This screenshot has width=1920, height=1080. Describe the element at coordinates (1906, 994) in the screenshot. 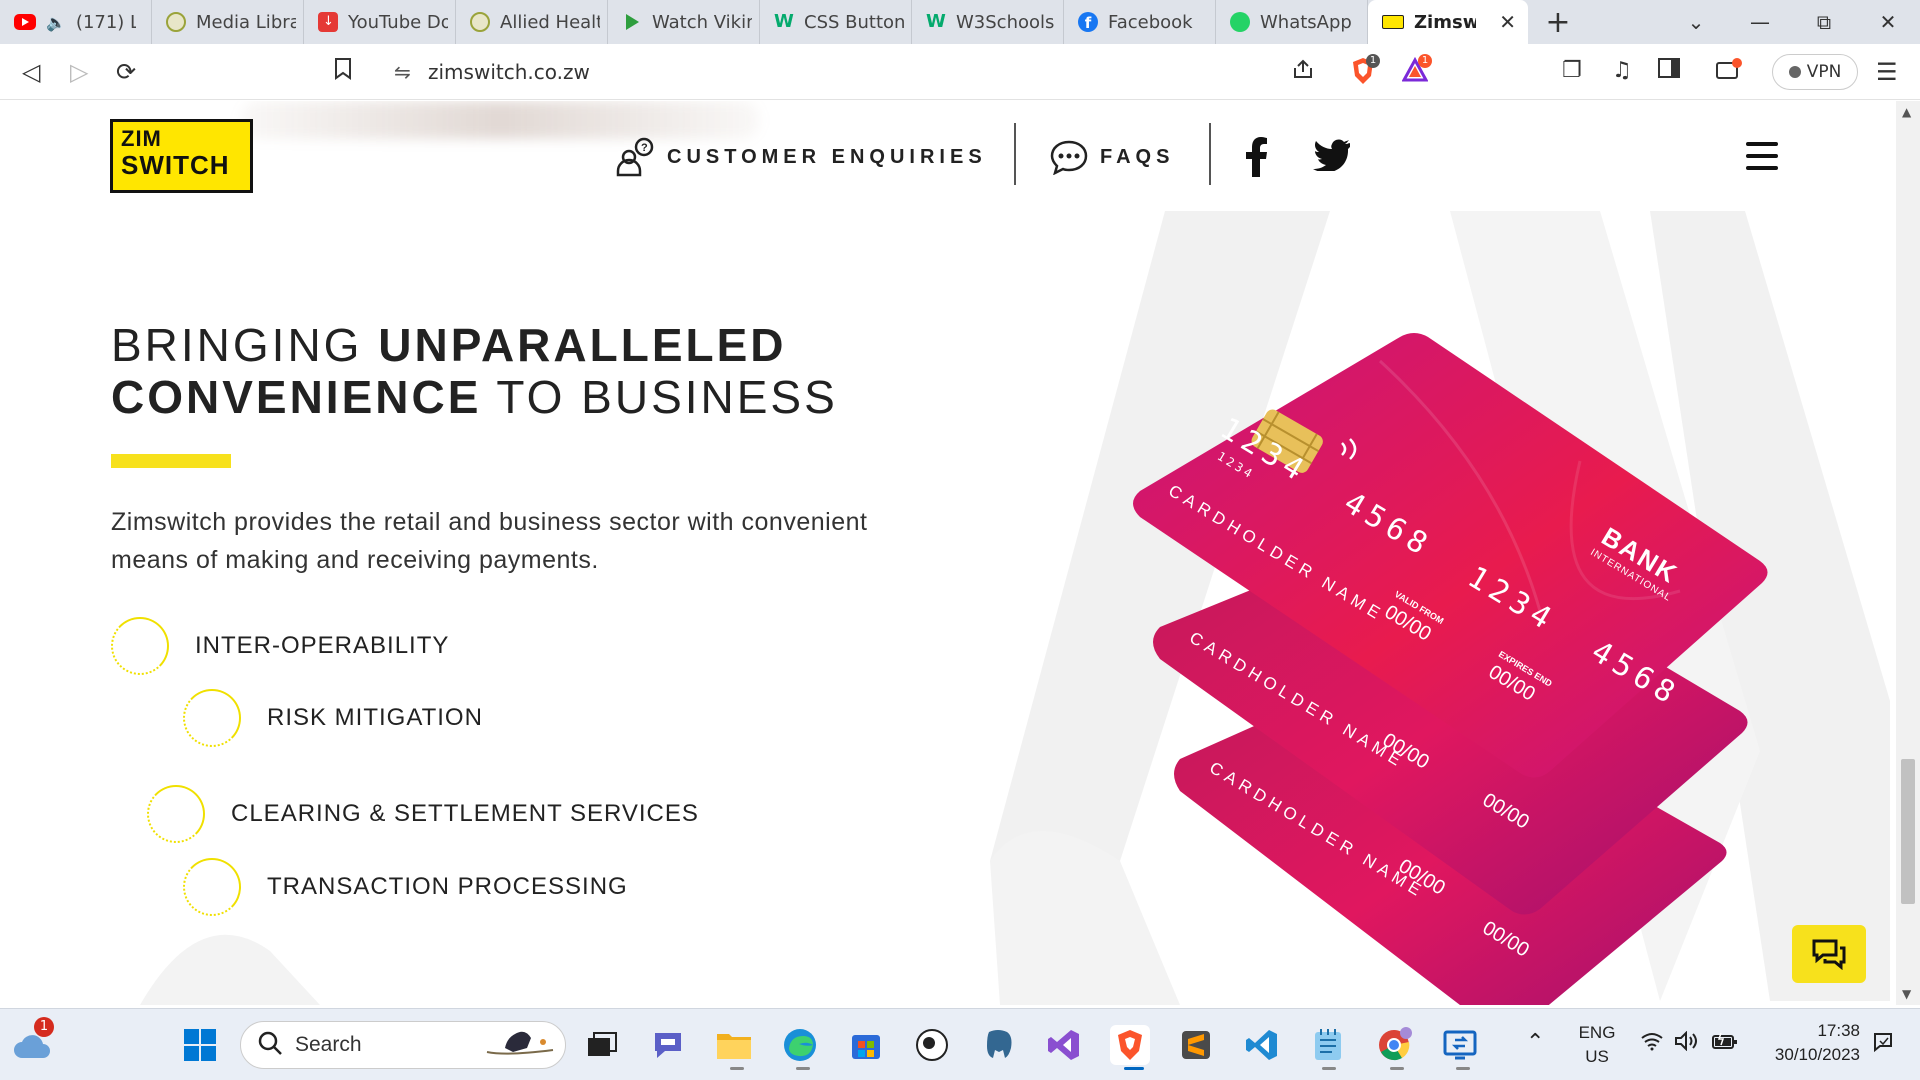

I see `scroll-down-arrow-icon: ▼` at that location.